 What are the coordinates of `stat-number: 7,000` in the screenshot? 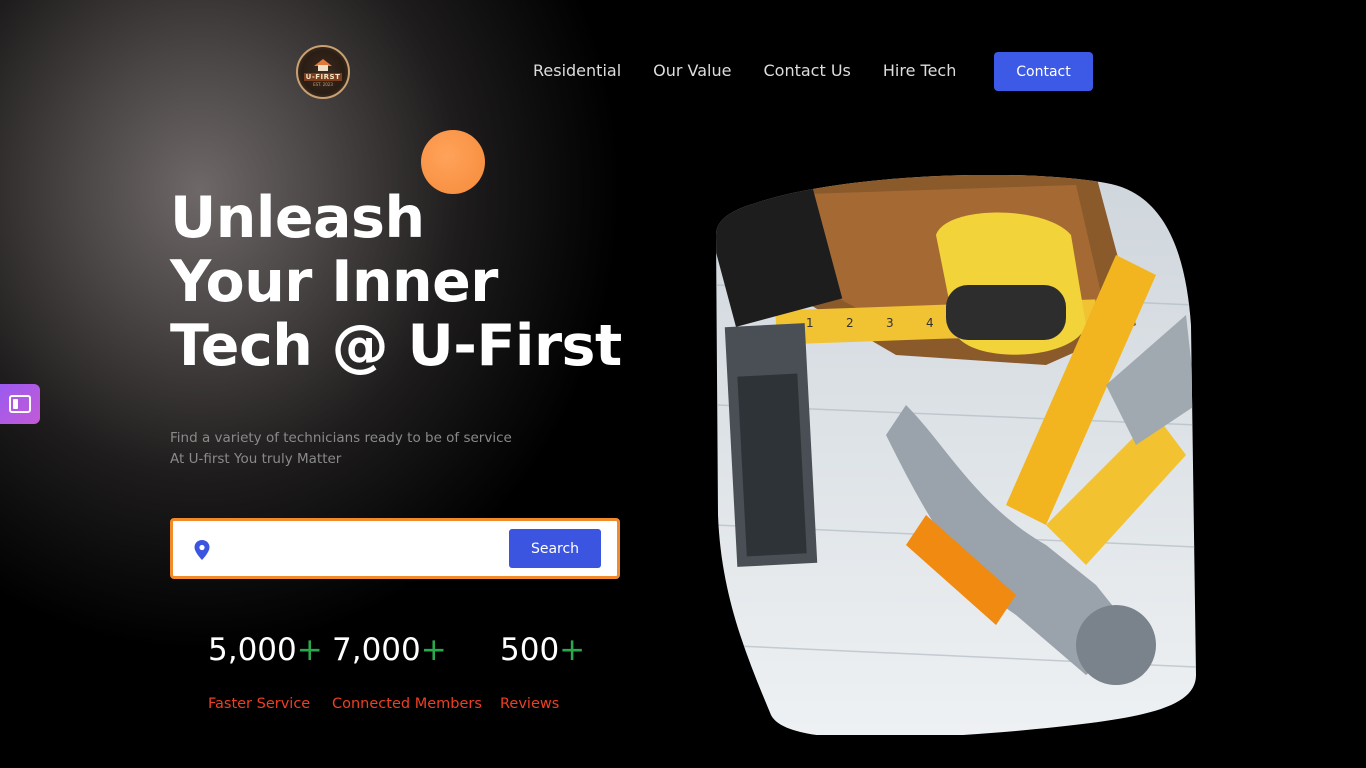 It's located at (376, 650).